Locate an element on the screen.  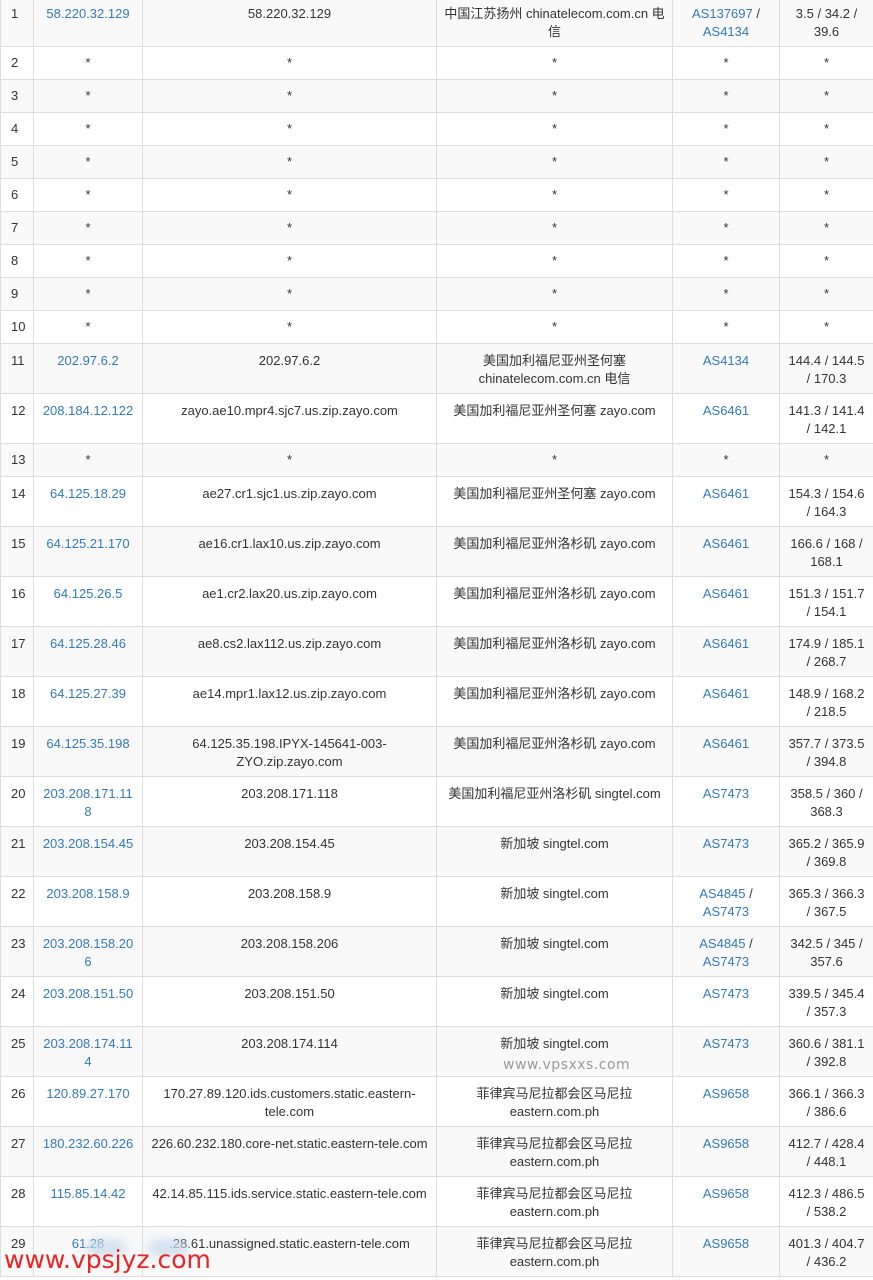
ip-cell: 203.208.151.50 is located at coordinates (88, 1001).